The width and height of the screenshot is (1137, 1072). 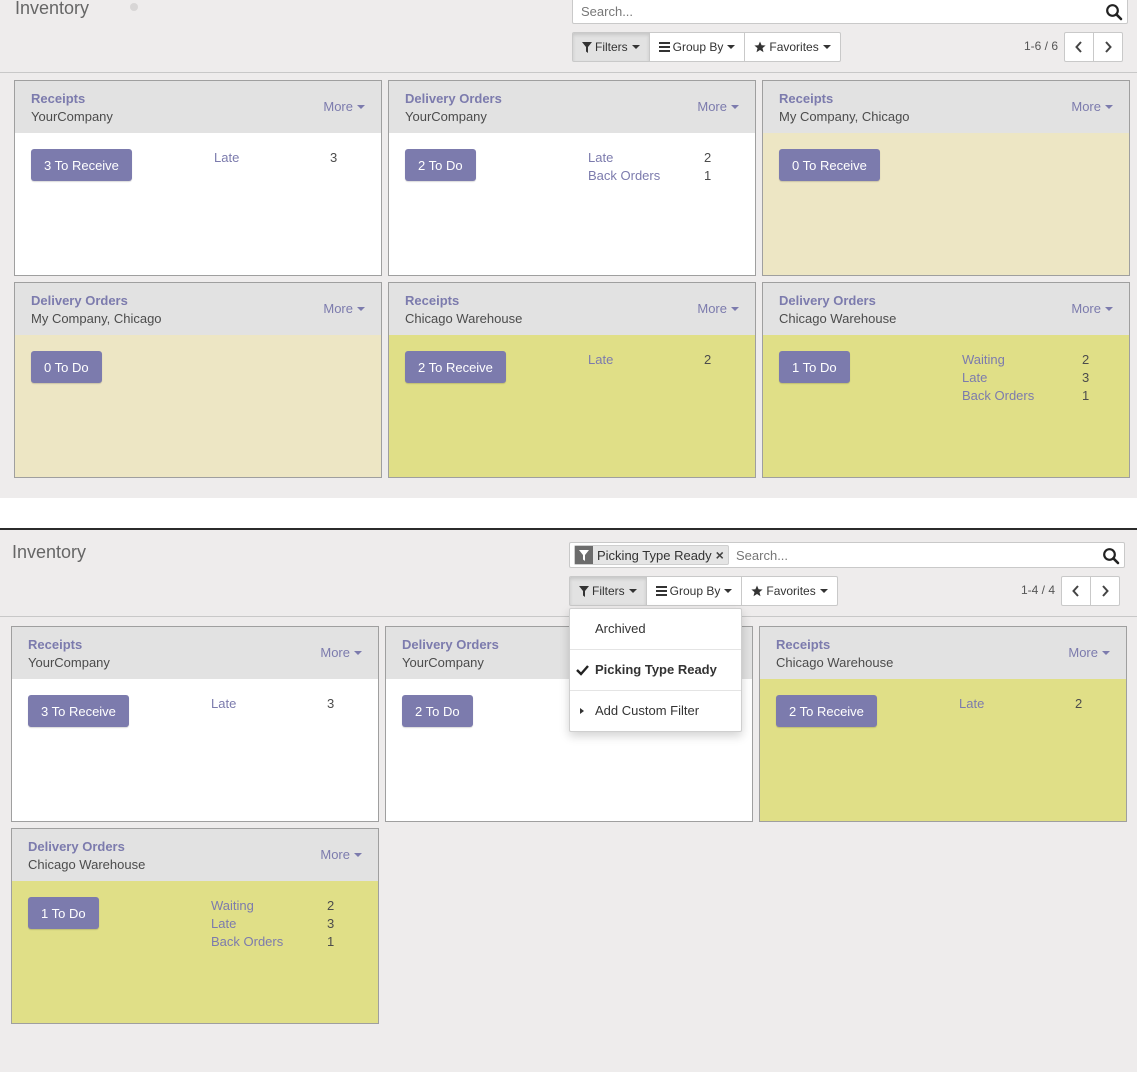 What do you see at coordinates (1038, 590) in the screenshot?
I see `pager-value: 1-4 / 4` at bounding box center [1038, 590].